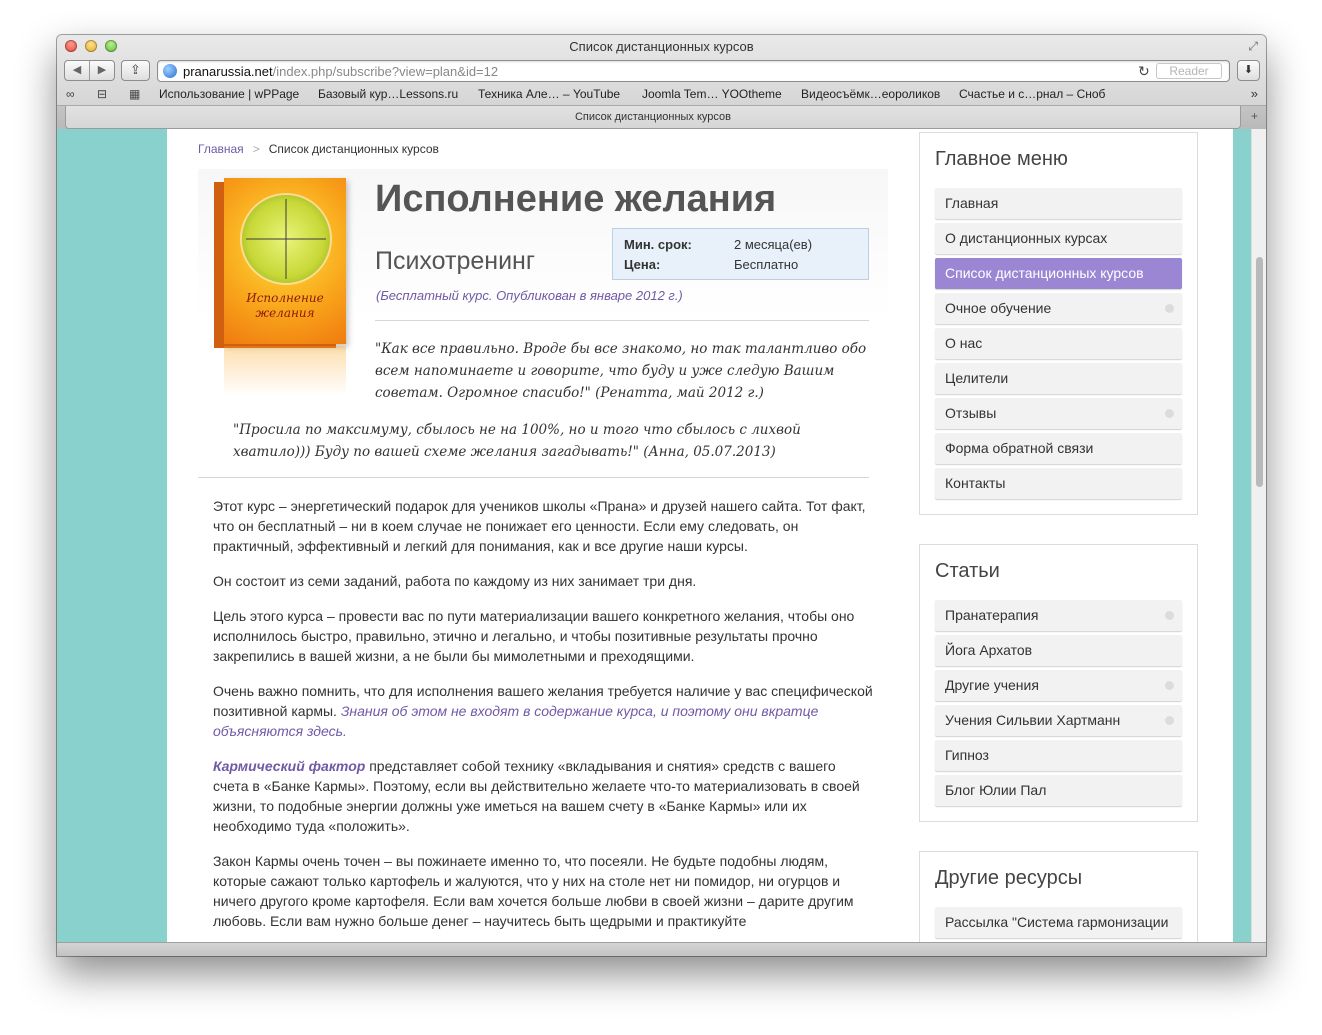 The height and width of the screenshot is (1035, 1322). What do you see at coordinates (228, 71) in the screenshot?
I see `url-host: pranarussia.net` at bounding box center [228, 71].